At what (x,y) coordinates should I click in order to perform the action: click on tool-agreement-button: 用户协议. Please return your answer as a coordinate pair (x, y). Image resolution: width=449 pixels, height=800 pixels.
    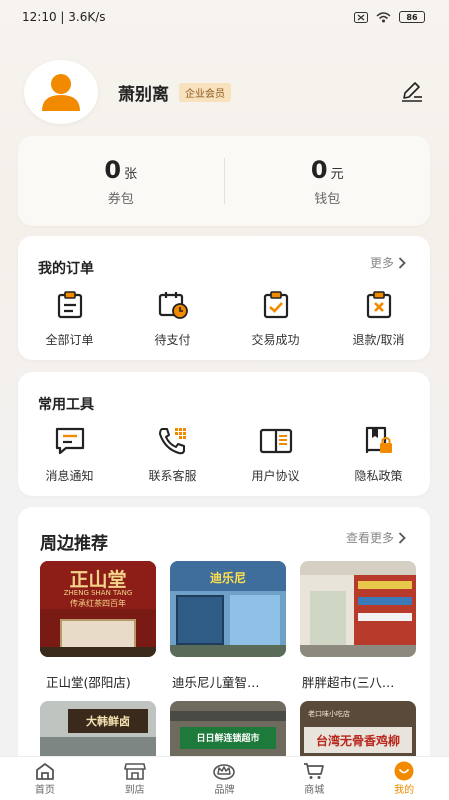
    Looking at the image, I should click on (275, 454).